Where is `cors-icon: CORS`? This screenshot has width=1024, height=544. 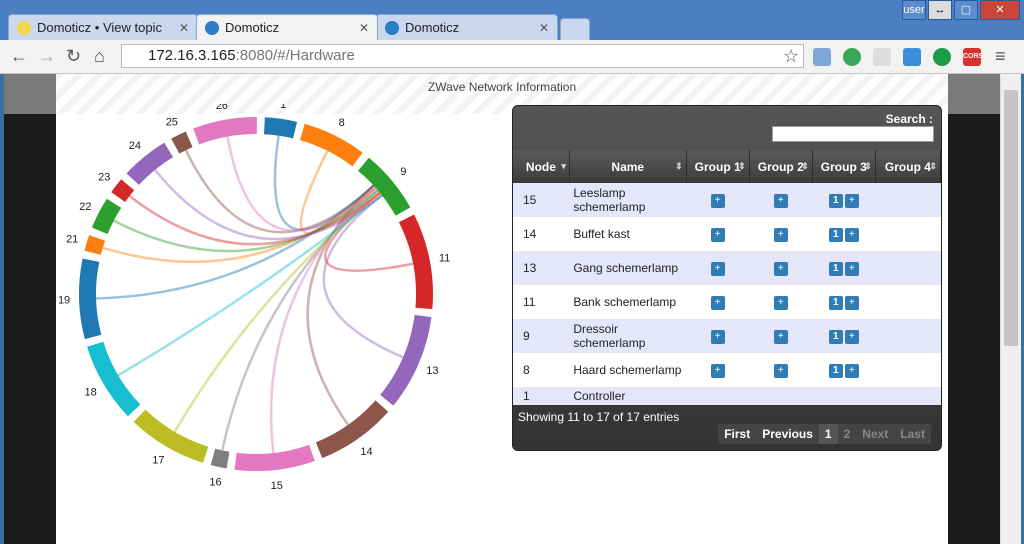 cors-icon: CORS is located at coordinates (973, 57).